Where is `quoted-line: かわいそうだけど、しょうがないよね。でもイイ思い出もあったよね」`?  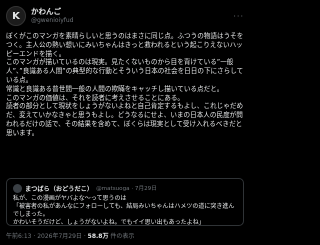
quoted-line: かわいそうだけど、しょうがないよね。でもイイ思い出もあったよね」 is located at coordinates (109, 222).